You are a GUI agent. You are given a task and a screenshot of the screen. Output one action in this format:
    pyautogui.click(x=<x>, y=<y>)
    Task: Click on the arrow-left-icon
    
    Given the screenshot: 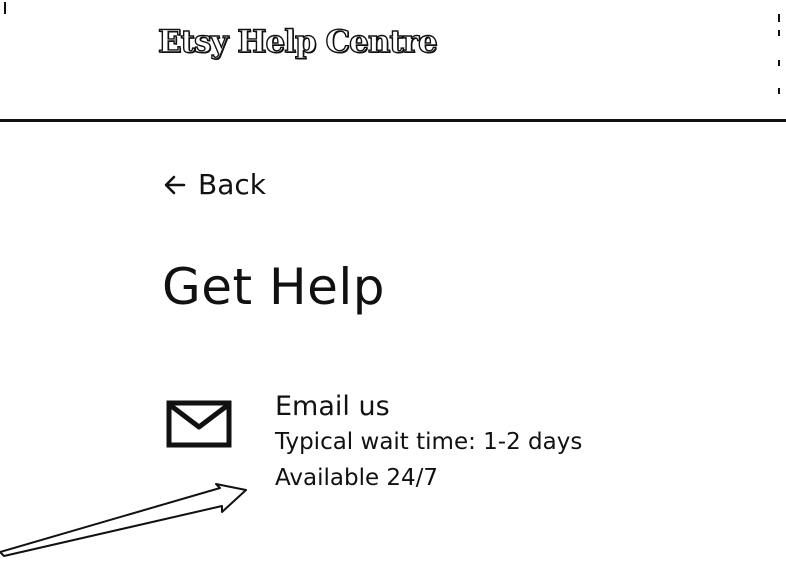 What is the action you would take?
    pyautogui.click(x=175, y=184)
    